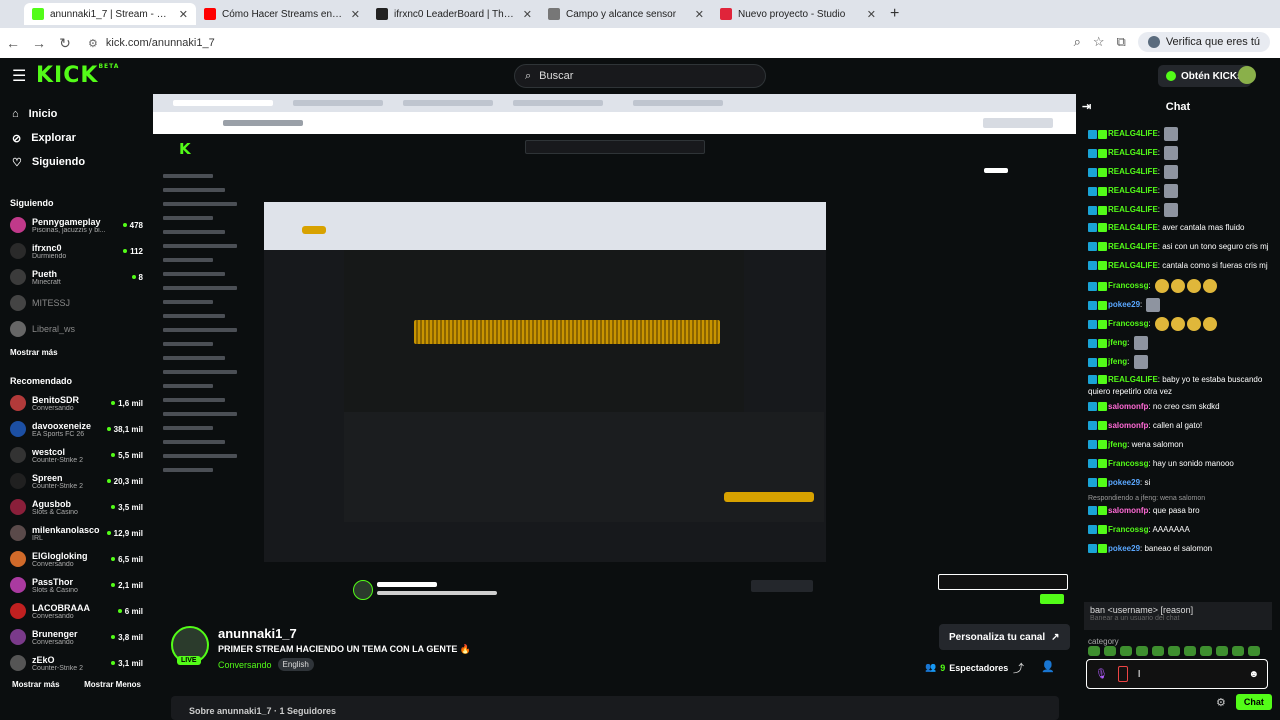  I want to click on microphone-icon: 🎙, so click(1101, 674).